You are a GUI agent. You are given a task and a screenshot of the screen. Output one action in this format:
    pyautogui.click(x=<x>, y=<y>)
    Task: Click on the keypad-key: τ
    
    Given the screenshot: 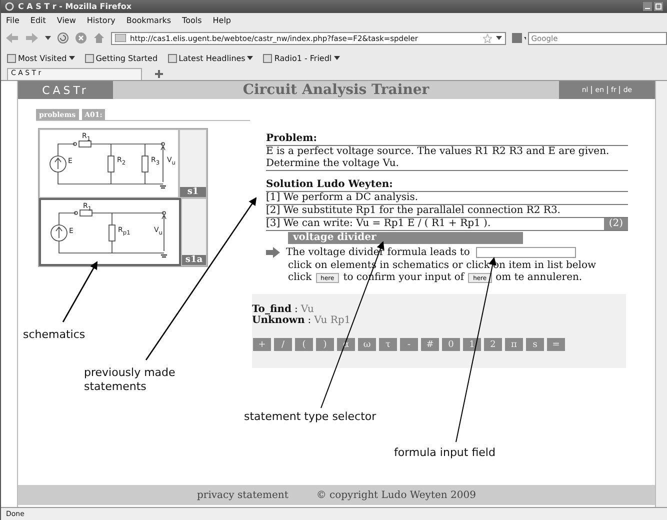 What is the action you would take?
    pyautogui.click(x=388, y=344)
    